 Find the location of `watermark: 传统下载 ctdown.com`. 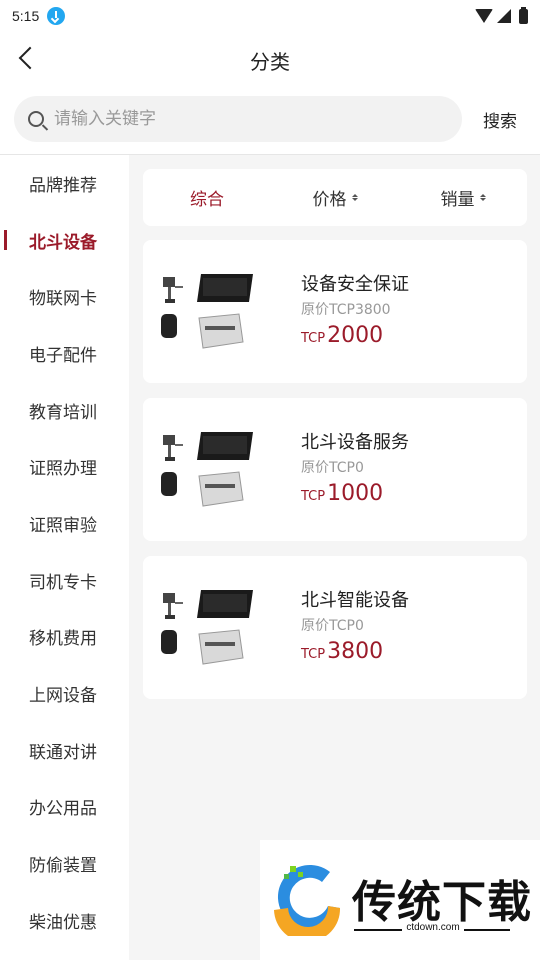

watermark: 传统下载 ctdown.com is located at coordinates (400, 900).